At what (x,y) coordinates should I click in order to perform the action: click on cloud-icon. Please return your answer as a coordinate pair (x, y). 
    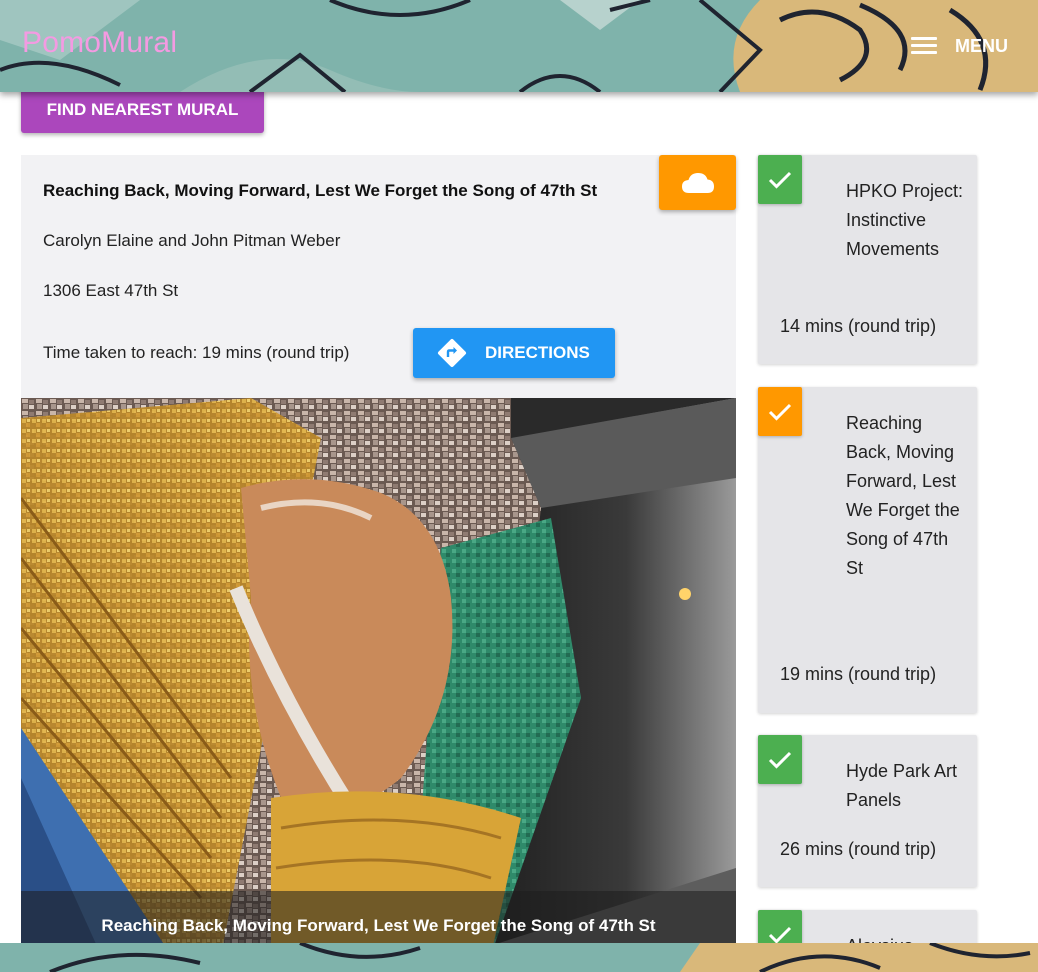
    Looking at the image, I should click on (697, 182).